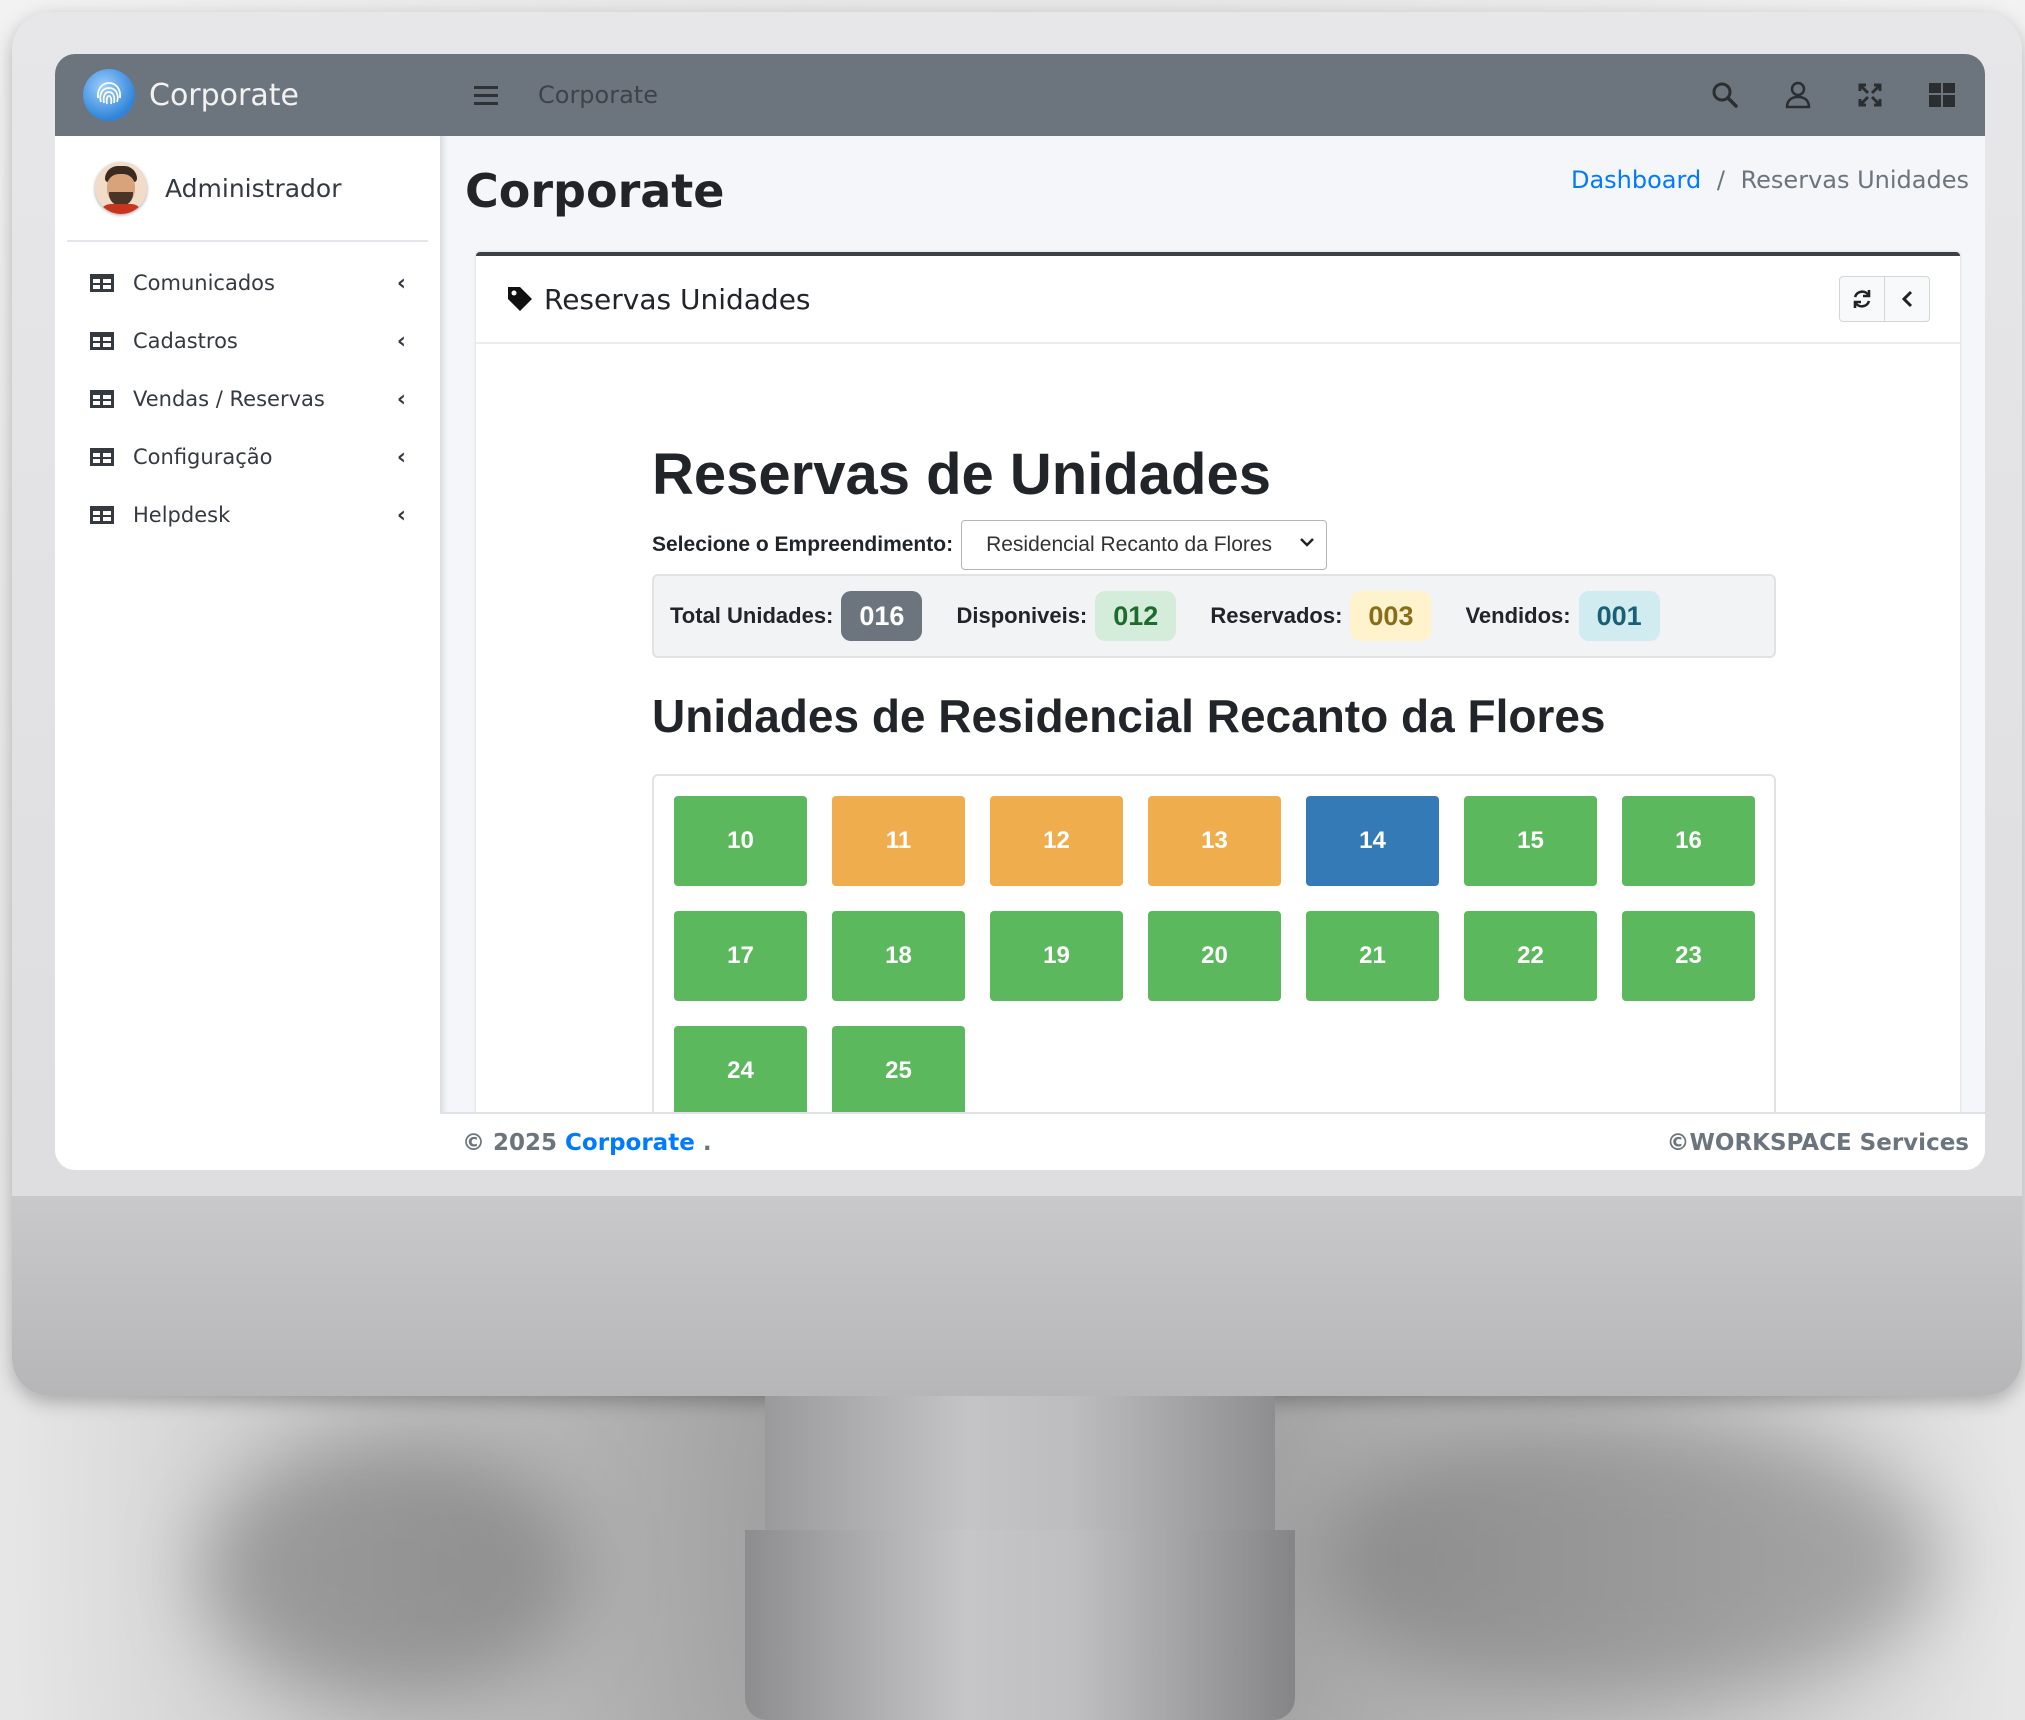 The height and width of the screenshot is (1720, 2025). Describe the element at coordinates (1372, 841) in the screenshot. I see `unit-button: 14` at that location.